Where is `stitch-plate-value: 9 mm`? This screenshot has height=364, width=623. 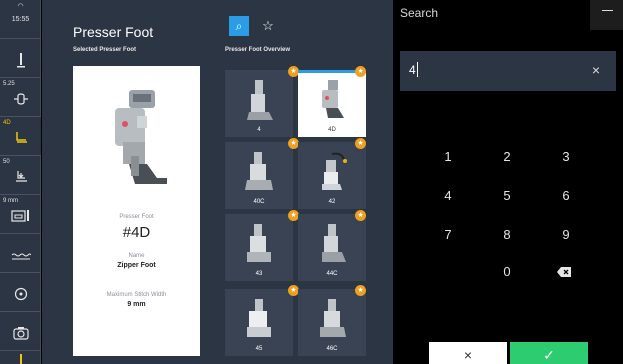 stitch-plate-value: 9 mm is located at coordinates (10, 201).